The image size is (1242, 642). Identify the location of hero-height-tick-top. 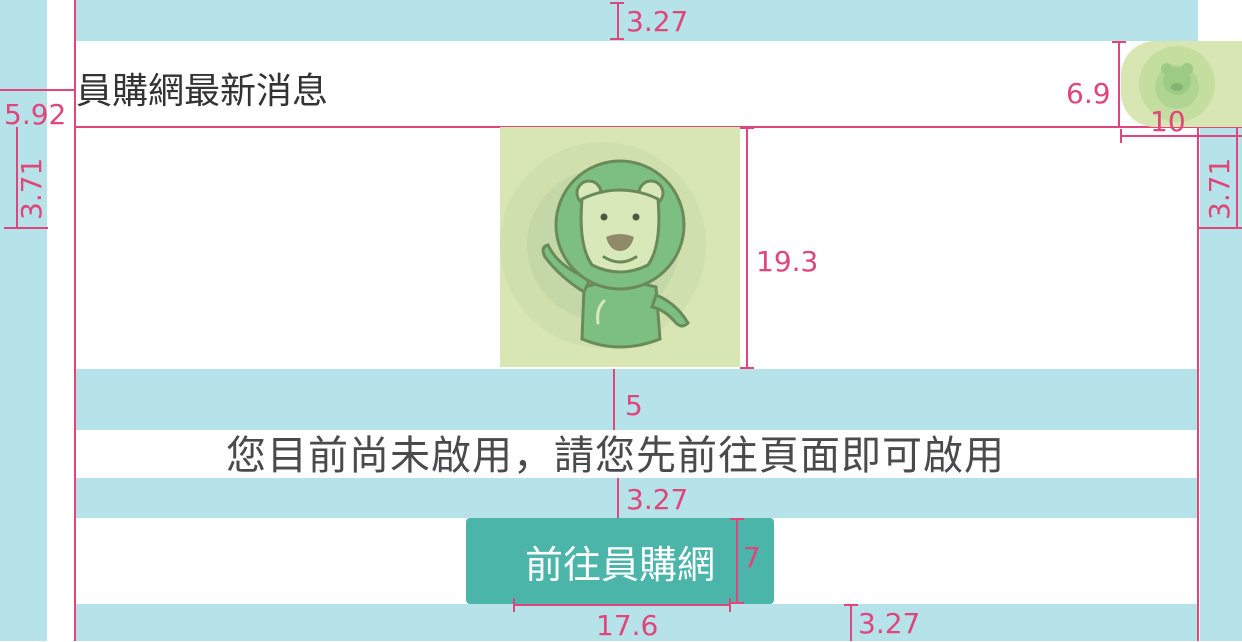
(747, 128).